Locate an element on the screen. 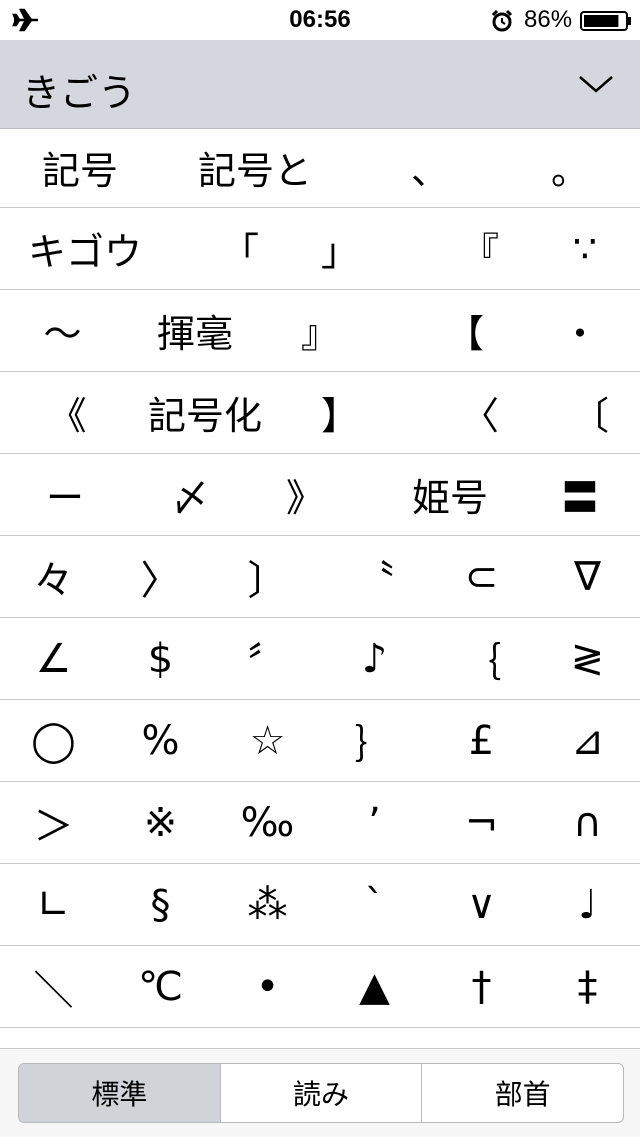 This screenshot has width=640, height=1137. candidate-item: ＞ is located at coordinates (53, 822).